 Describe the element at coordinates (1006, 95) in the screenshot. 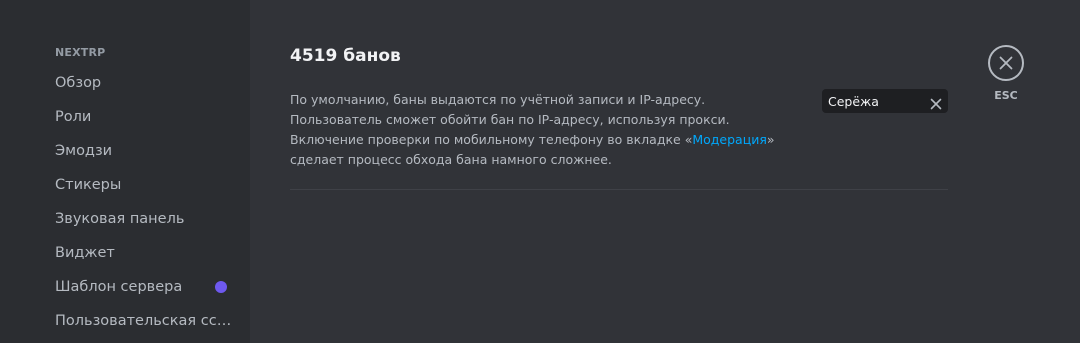

I see `esc-label: ESC` at that location.